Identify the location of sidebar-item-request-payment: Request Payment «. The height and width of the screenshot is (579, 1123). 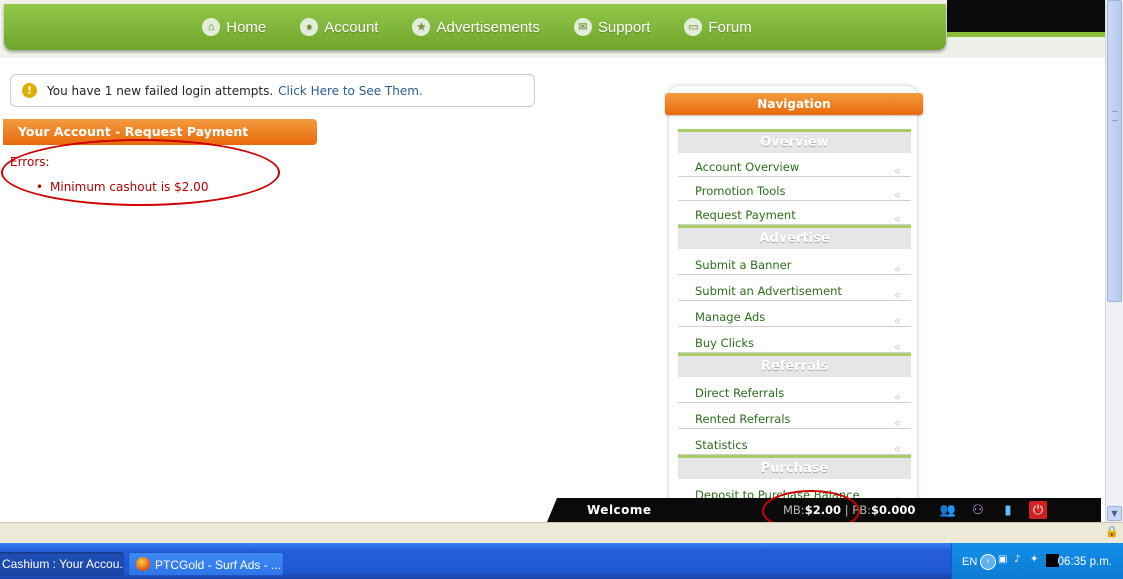
(794, 213).